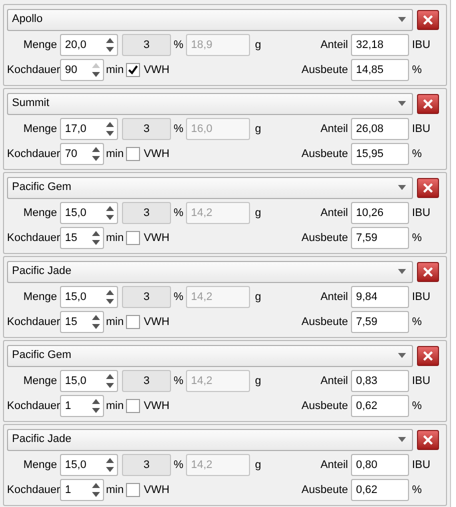  What do you see at coordinates (380, 70) in the screenshot?
I see `yield-field: 14,85` at bounding box center [380, 70].